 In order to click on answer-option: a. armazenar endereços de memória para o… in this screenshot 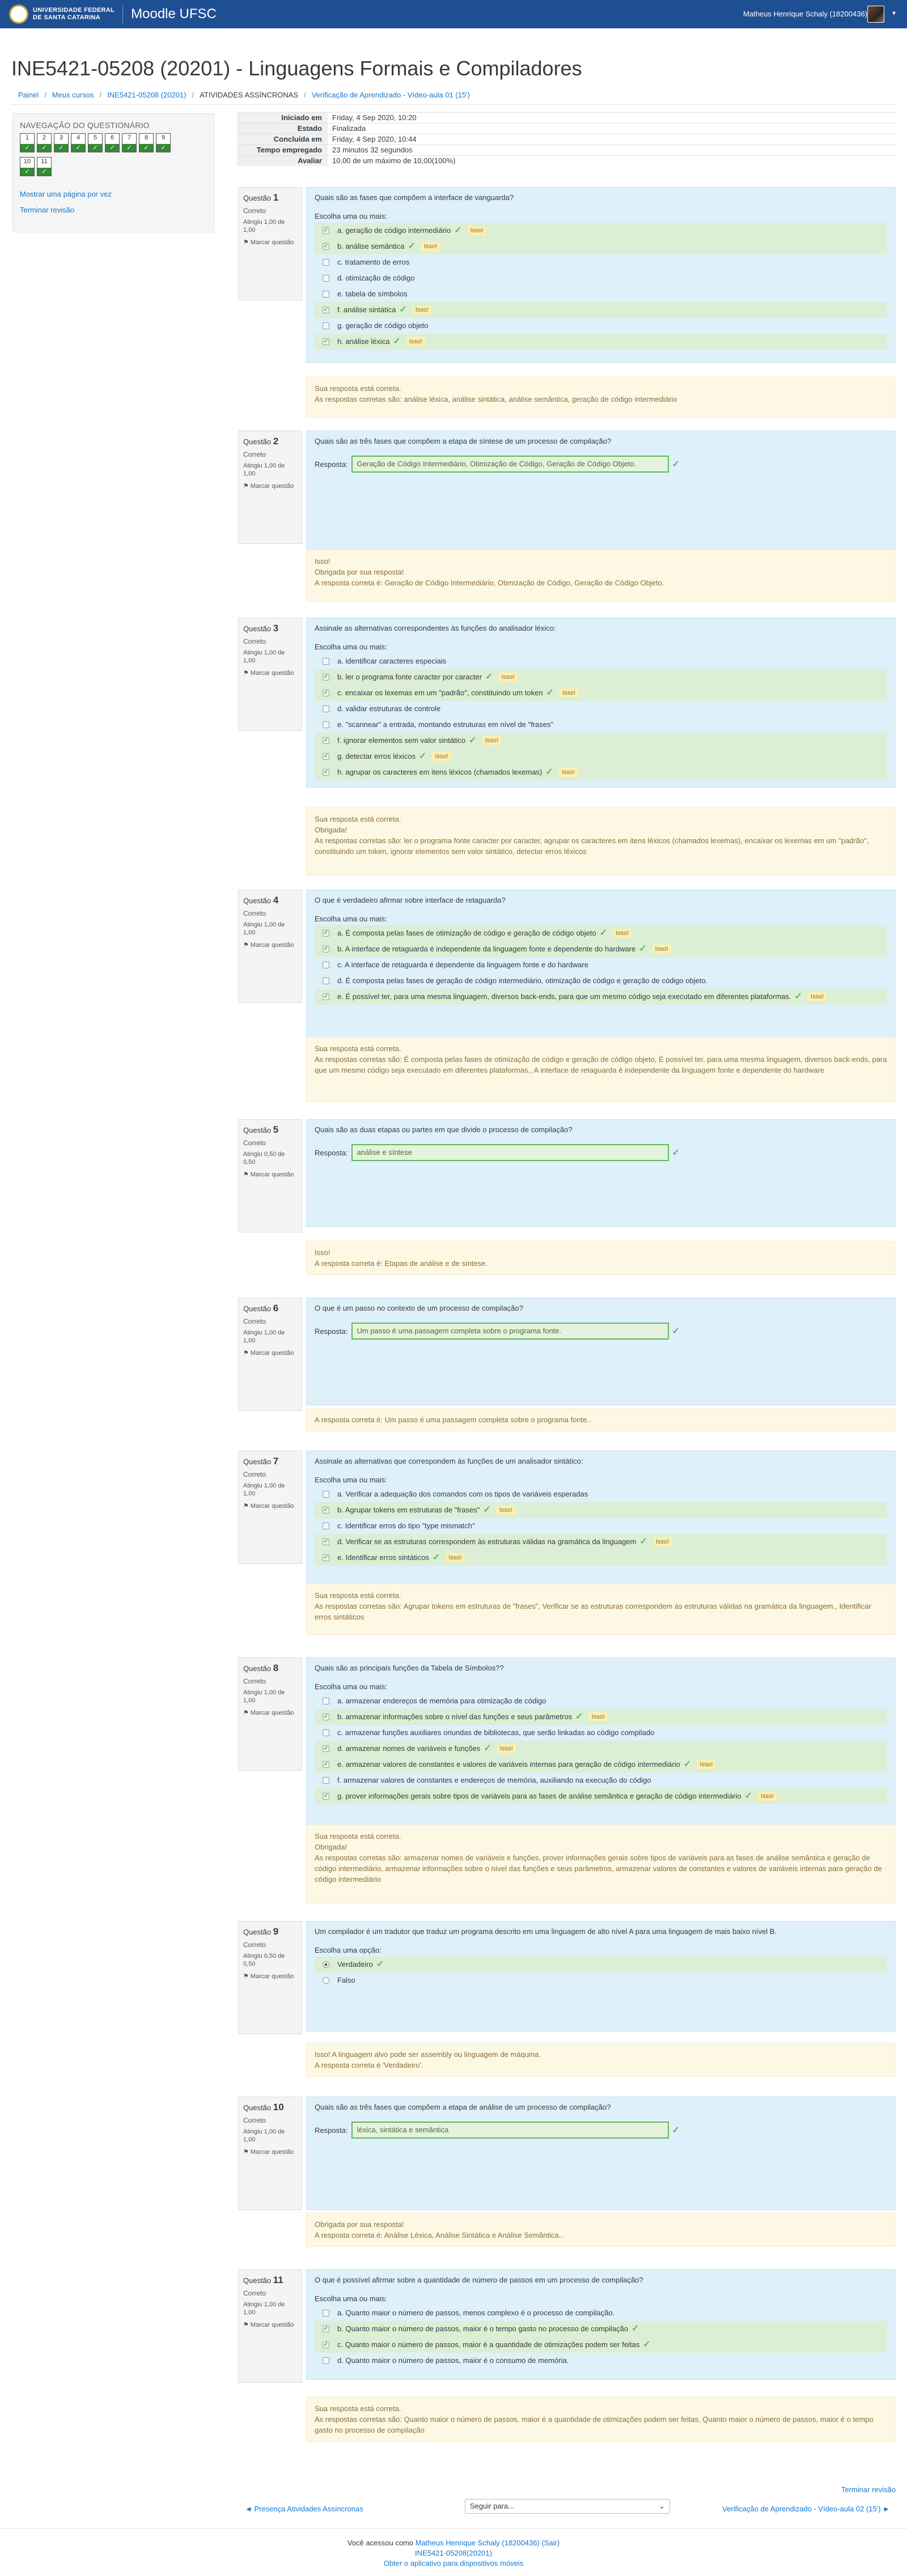, I will do `click(601, 1701)`.